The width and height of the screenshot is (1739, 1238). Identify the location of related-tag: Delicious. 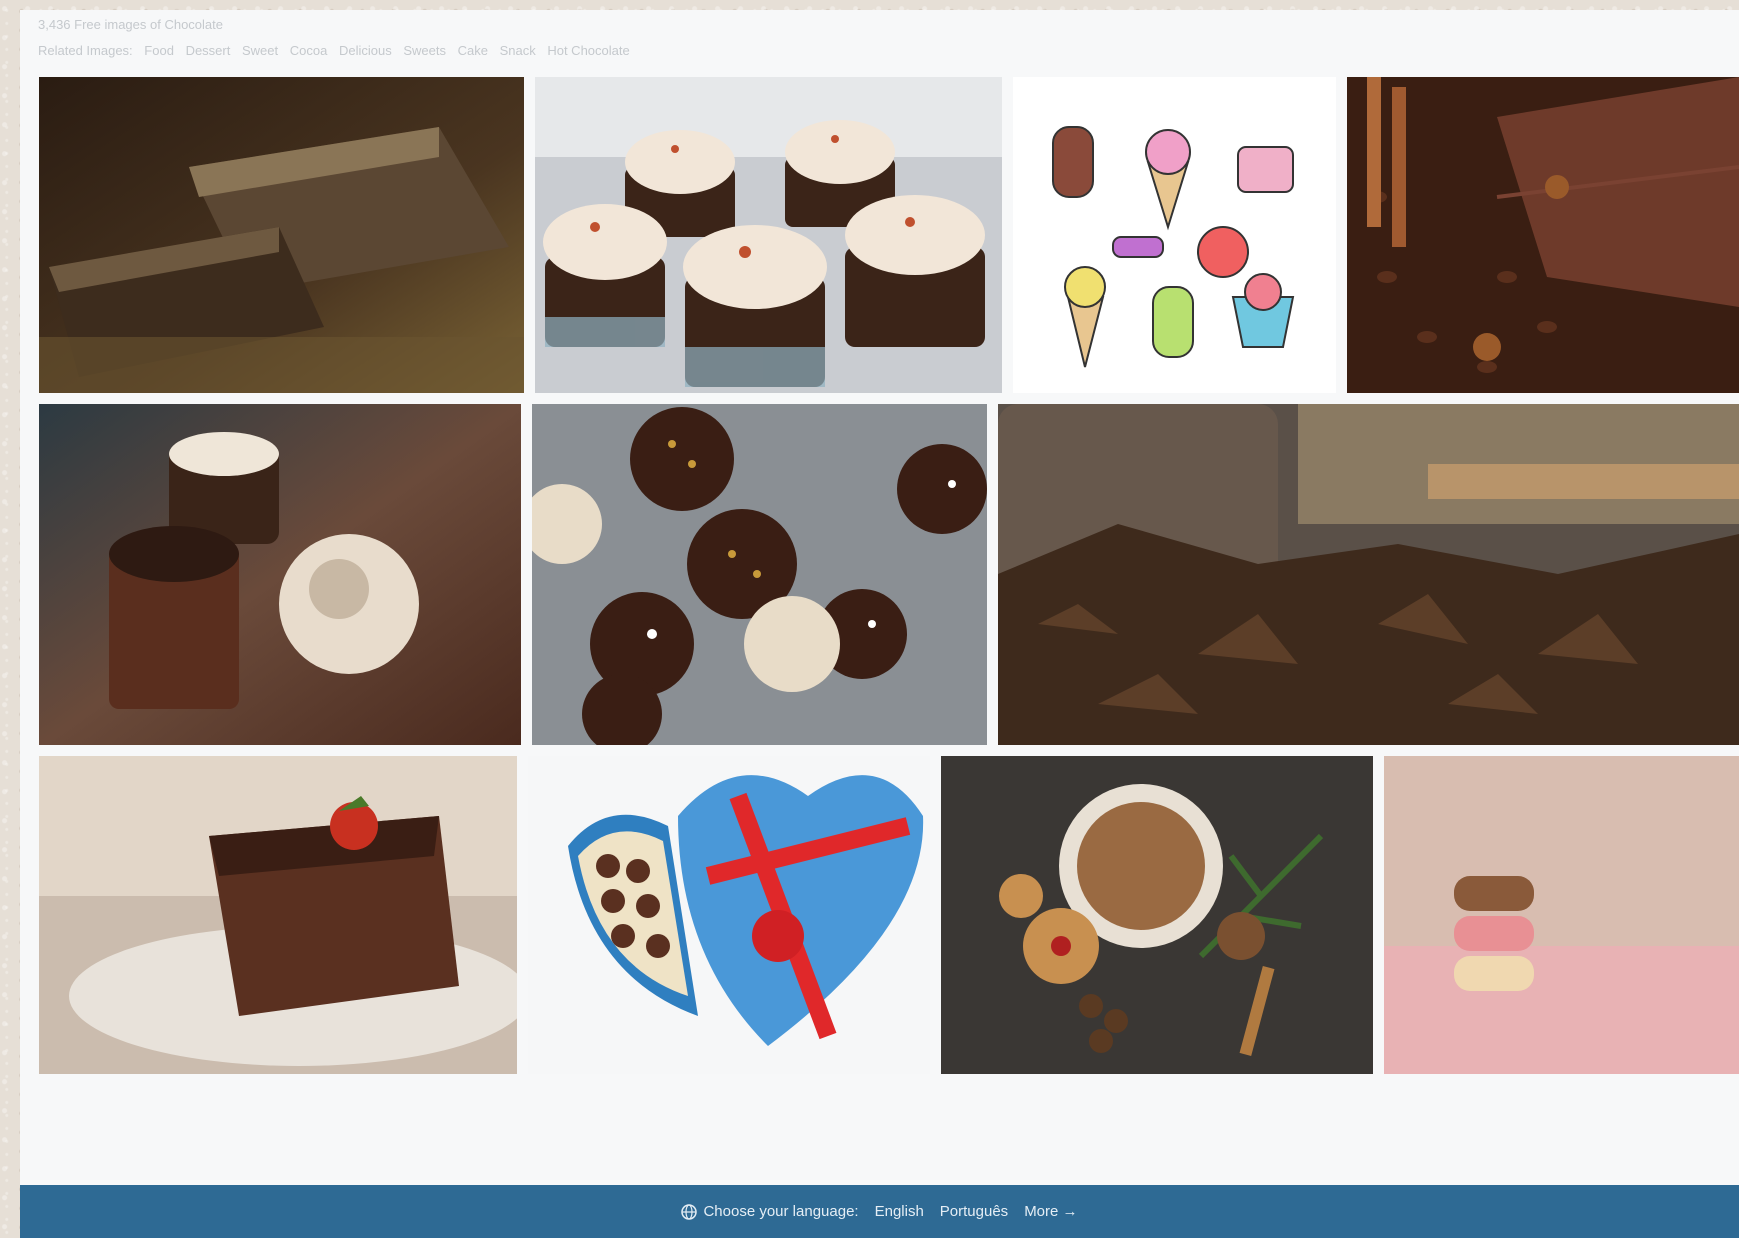
(365, 50).